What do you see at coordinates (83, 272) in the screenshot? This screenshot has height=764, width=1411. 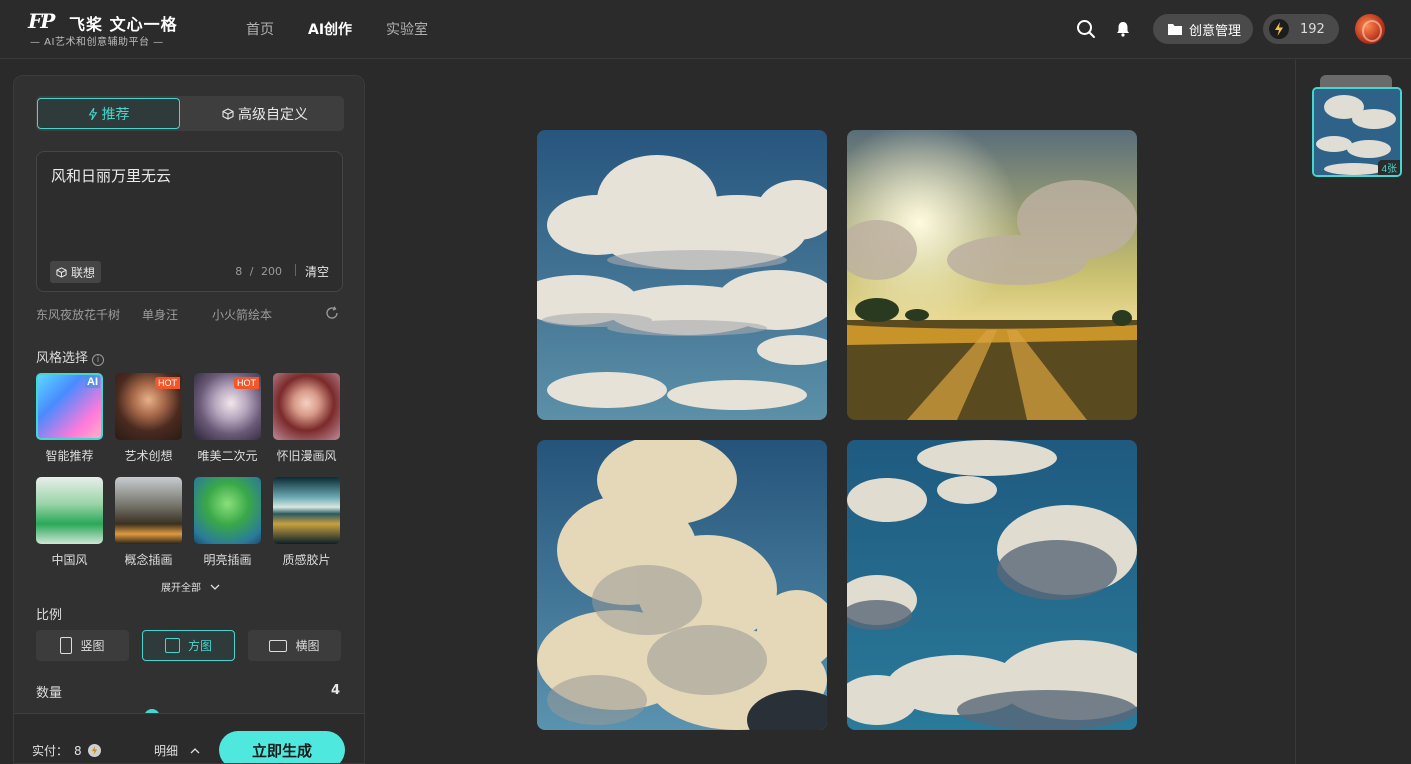 I see `associate-label: 联想` at bounding box center [83, 272].